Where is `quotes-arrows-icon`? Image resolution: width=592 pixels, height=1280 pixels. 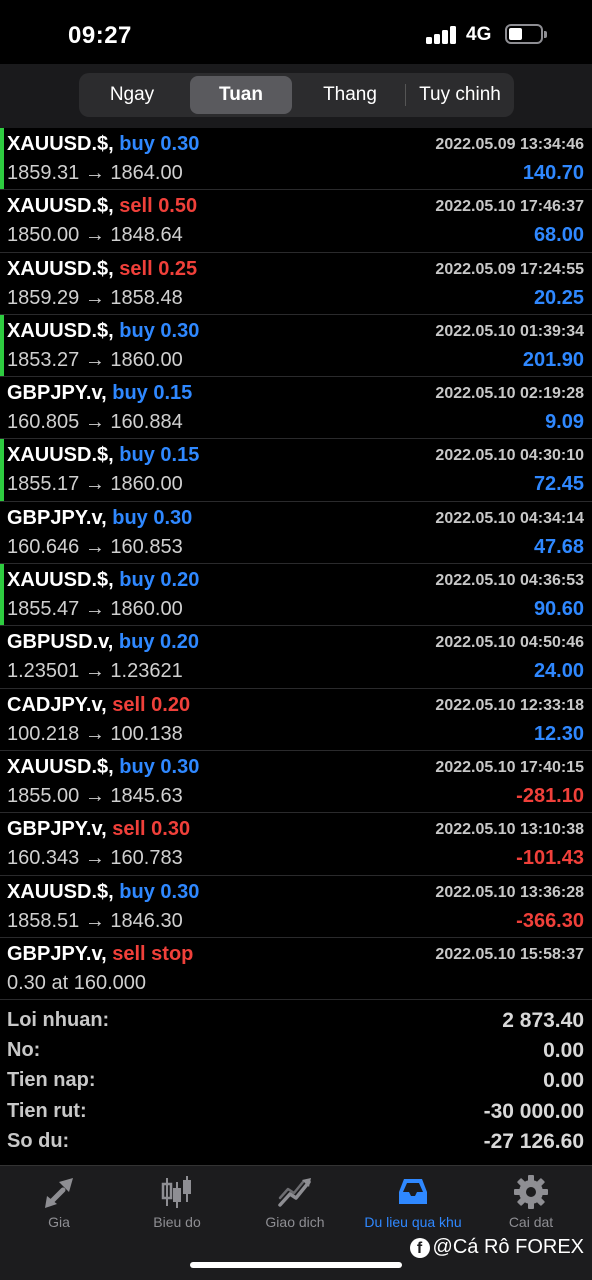 quotes-arrows-icon is located at coordinates (59, 1193).